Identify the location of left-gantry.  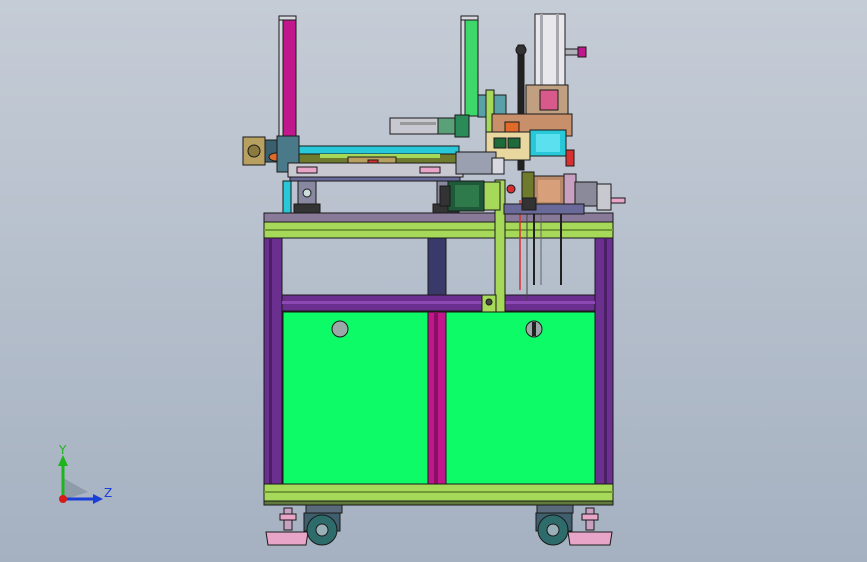
(353, 174).